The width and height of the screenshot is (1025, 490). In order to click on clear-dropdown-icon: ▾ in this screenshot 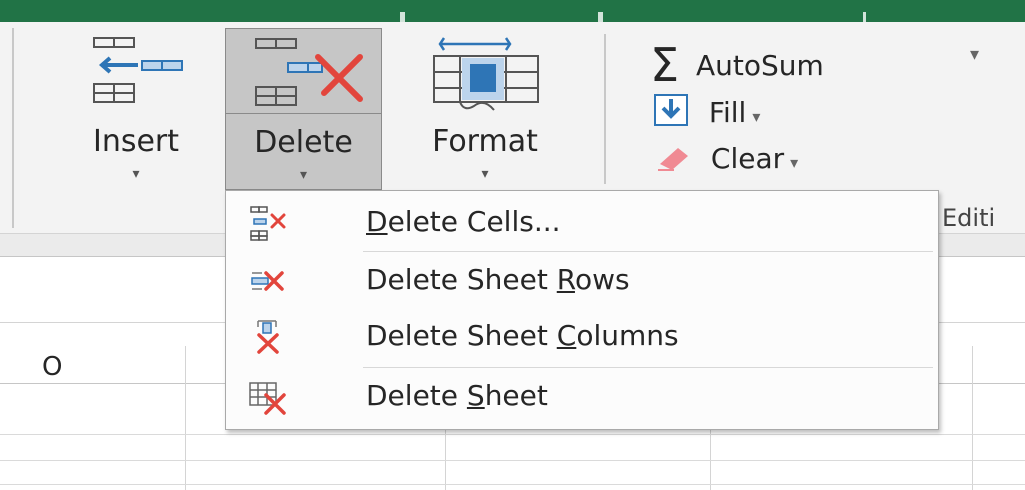, I will do `click(794, 162)`.